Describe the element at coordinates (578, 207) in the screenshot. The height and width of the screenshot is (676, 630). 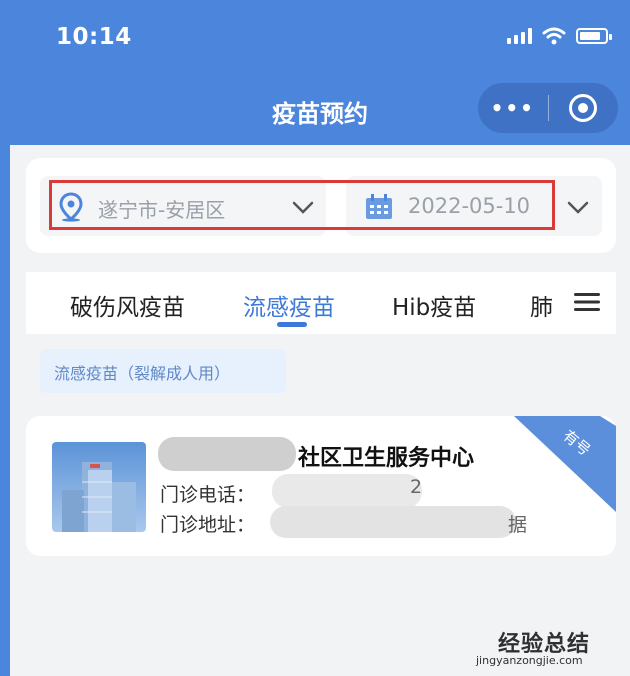
I see `chevron-down-icon` at that location.